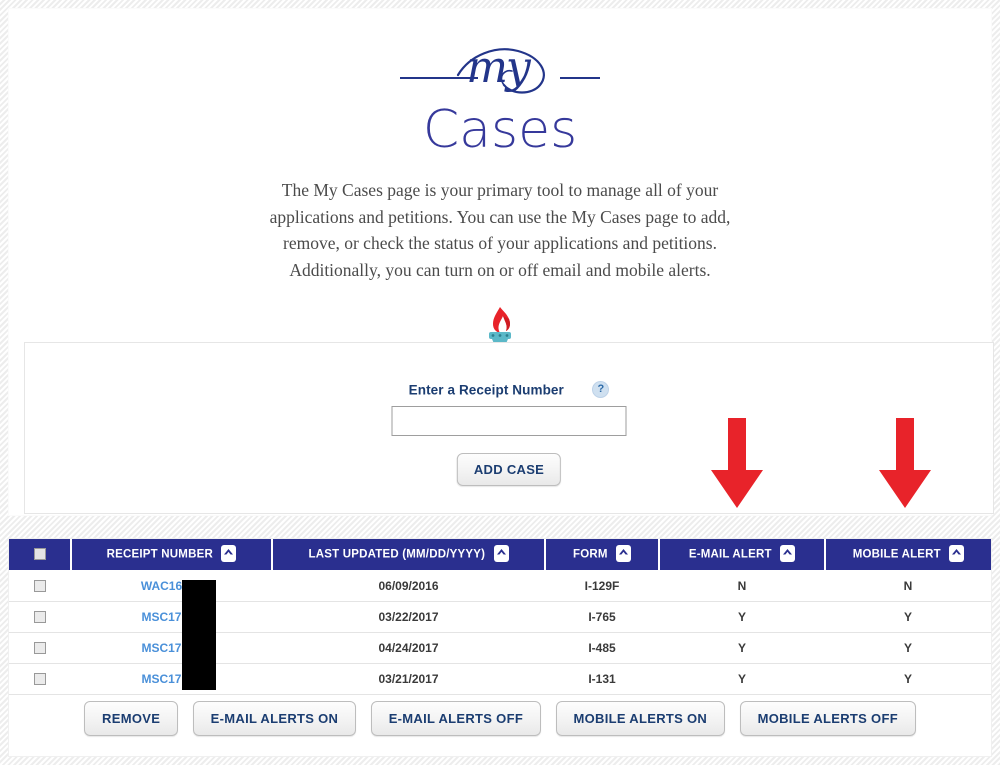  Describe the element at coordinates (908, 585) in the screenshot. I see `cell-mobile-alert: N` at that location.